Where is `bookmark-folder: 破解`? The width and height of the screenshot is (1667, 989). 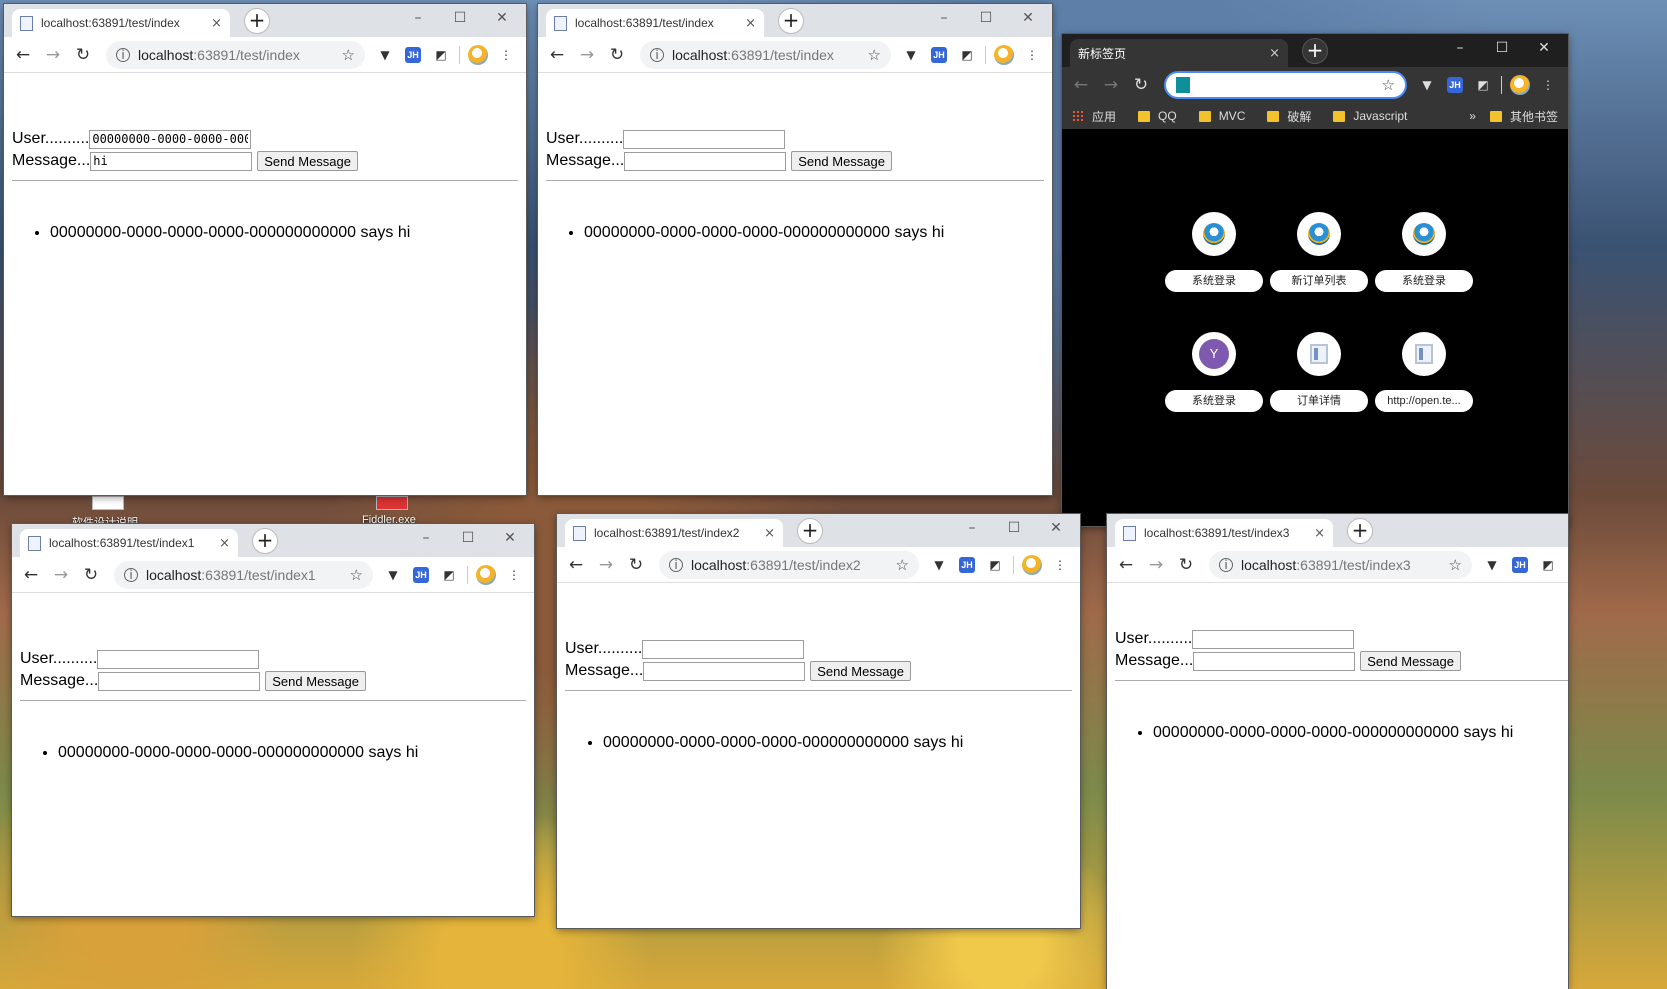 bookmark-folder: 破解 is located at coordinates (1289, 116).